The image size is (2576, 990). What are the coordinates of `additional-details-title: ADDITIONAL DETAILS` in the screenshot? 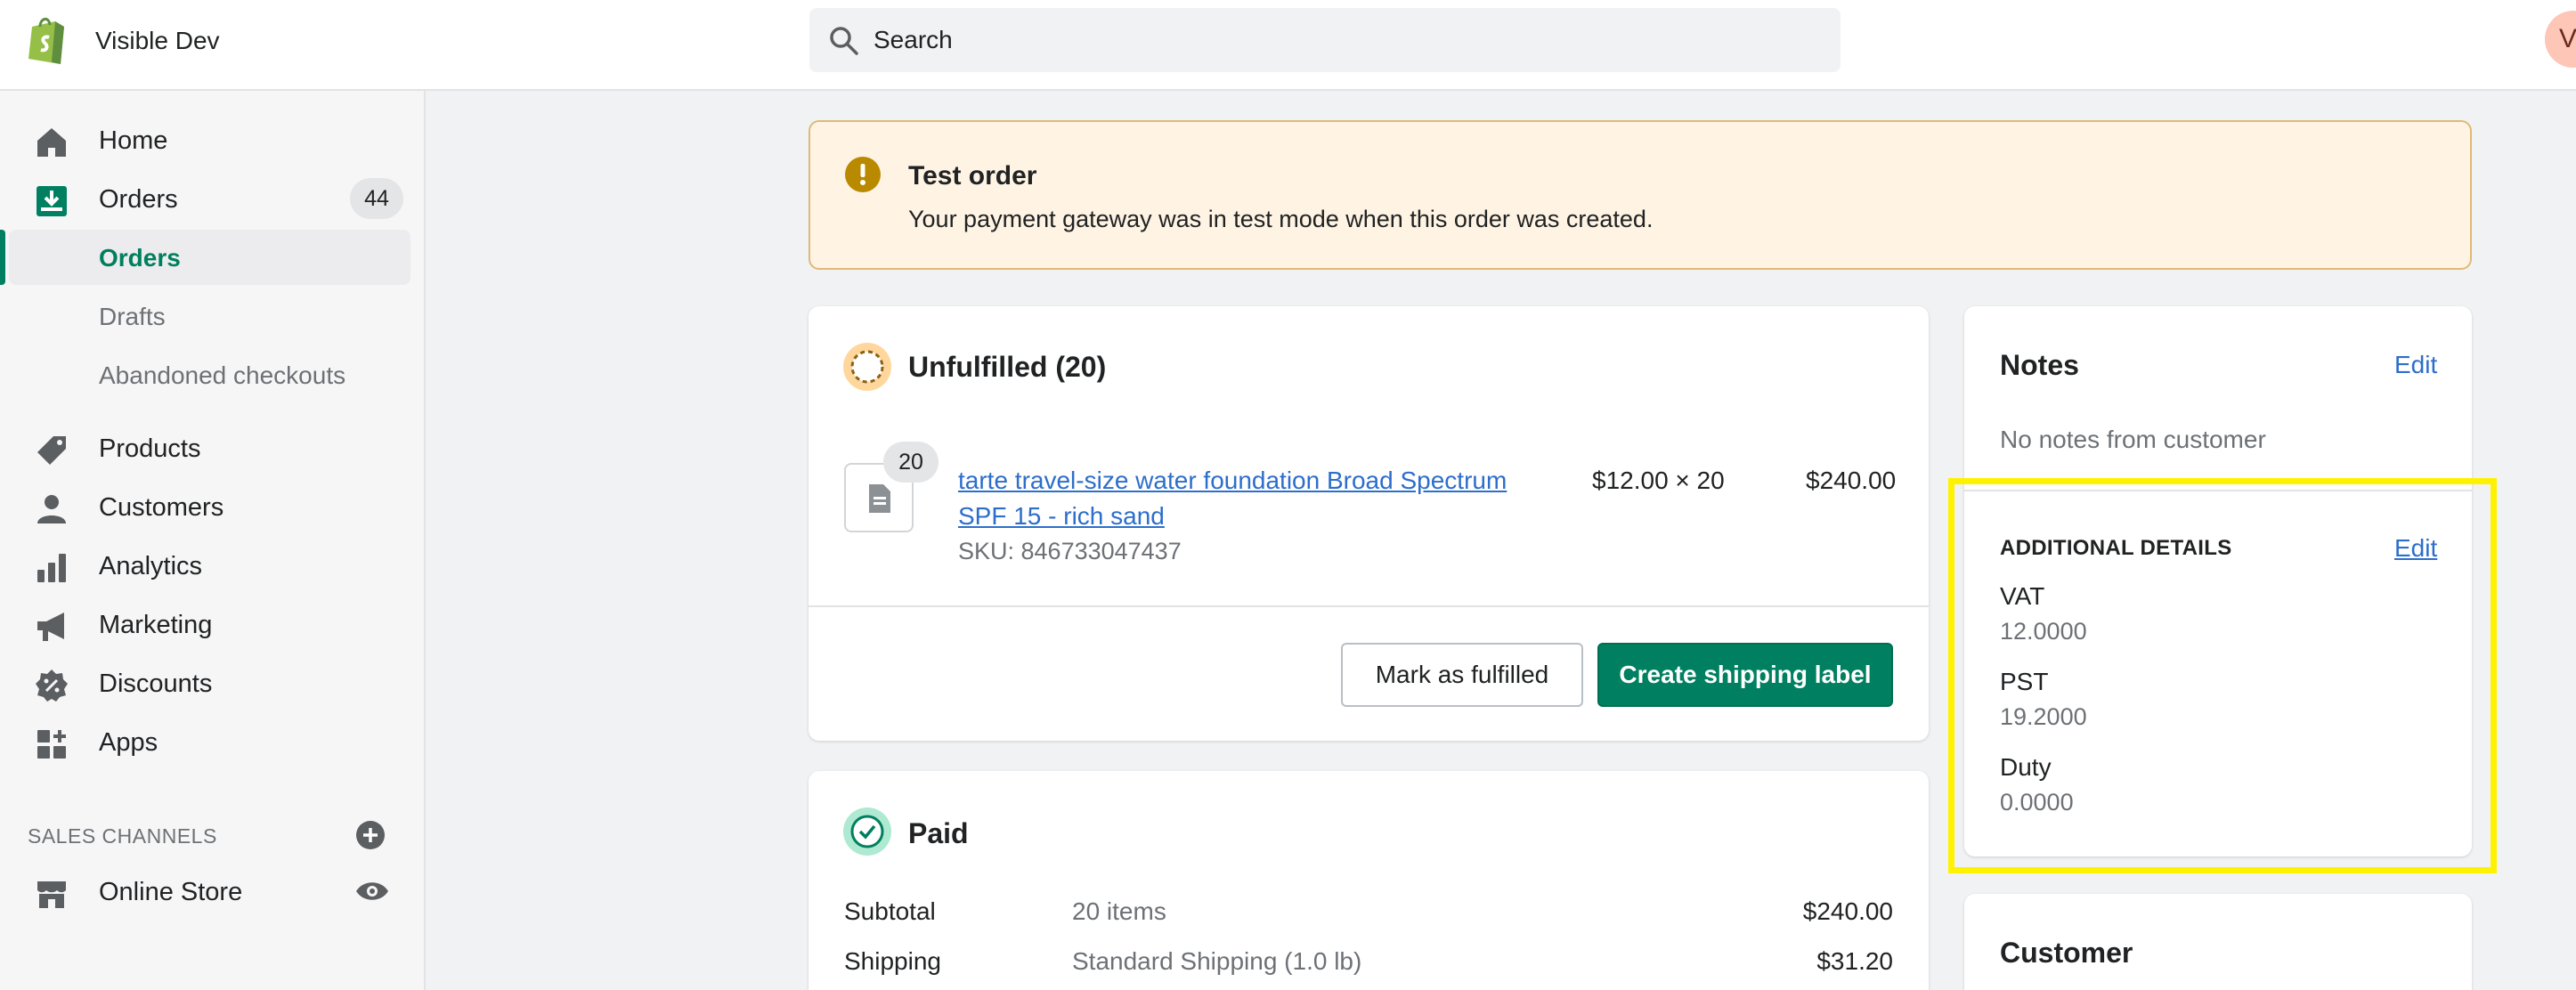 It's located at (2116, 548).